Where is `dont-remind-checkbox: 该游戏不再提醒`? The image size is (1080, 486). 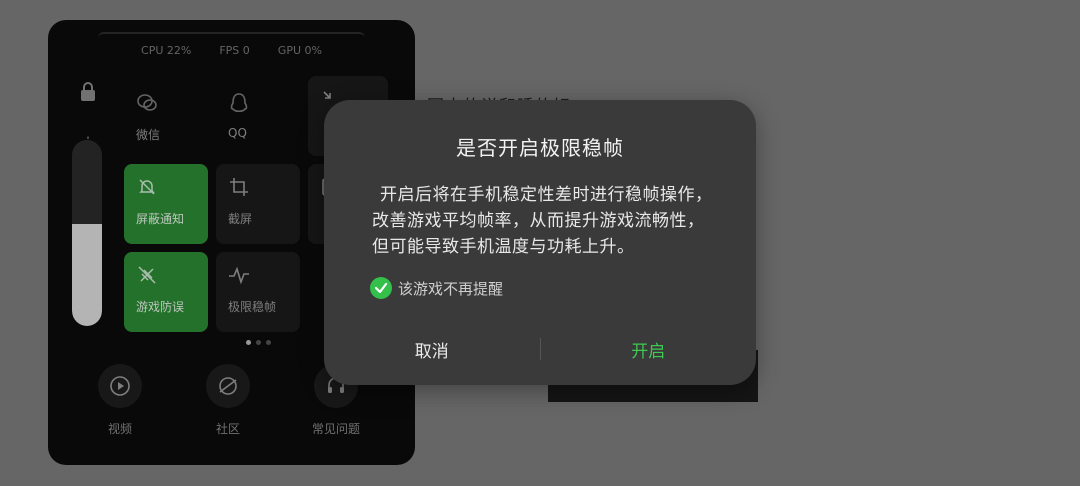 dont-remind-checkbox: 该游戏不再提醒 is located at coordinates (436, 288).